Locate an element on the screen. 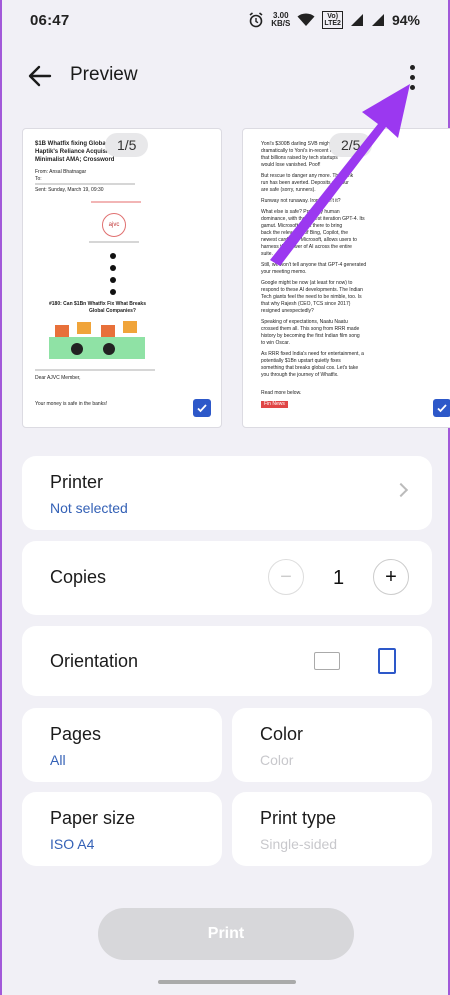  fin-news-tag: Fin News is located at coordinates (274, 404).